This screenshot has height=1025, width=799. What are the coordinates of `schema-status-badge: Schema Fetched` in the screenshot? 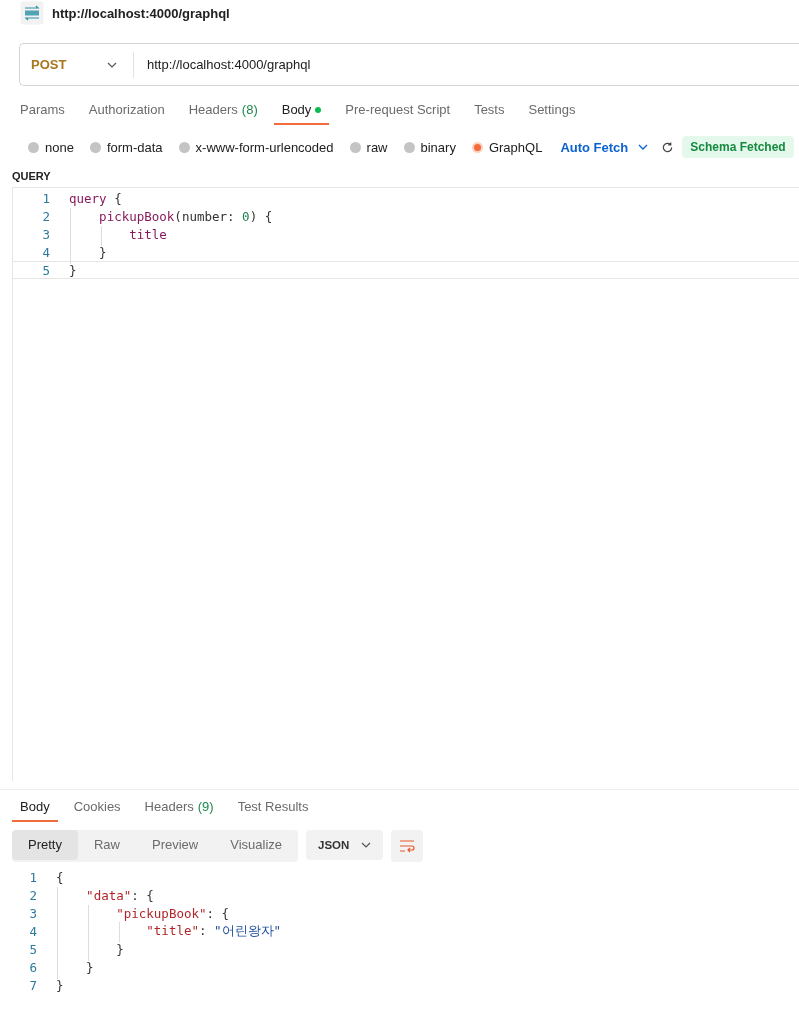 It's located at (738, 147).